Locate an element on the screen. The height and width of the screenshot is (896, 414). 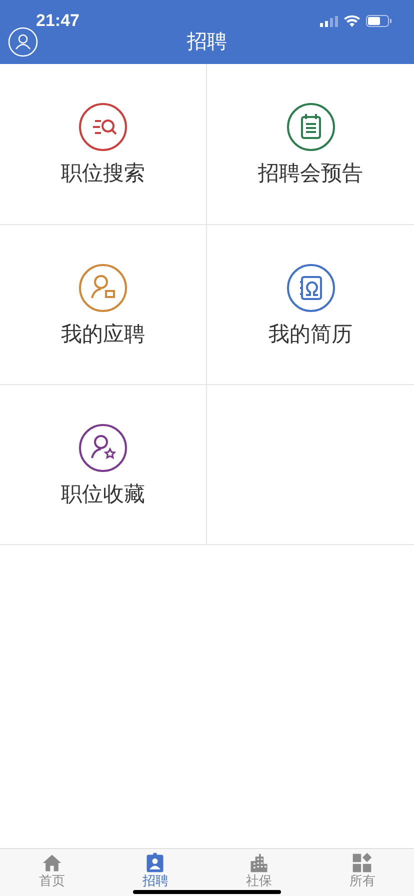
status-time: 21:47 is located at coordinates (58, 20).